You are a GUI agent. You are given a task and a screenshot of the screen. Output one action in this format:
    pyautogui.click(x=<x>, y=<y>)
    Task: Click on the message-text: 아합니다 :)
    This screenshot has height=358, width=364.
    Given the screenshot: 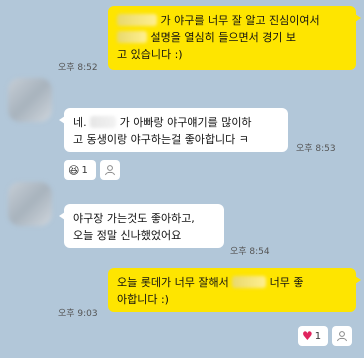 What is the action you would take?
    pyautogui.click(x=143, y=299)
    